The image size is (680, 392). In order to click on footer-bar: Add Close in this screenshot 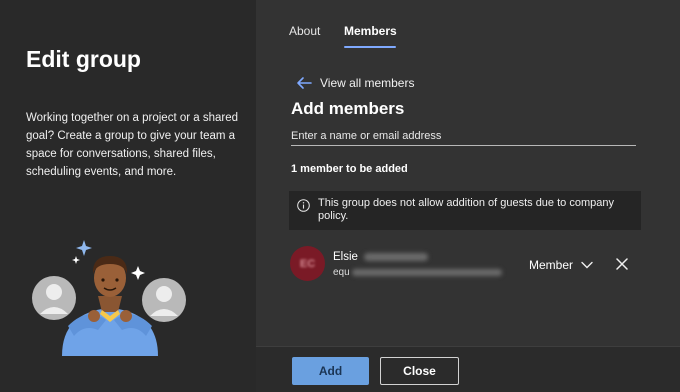, I will do `click(468, 369)`.